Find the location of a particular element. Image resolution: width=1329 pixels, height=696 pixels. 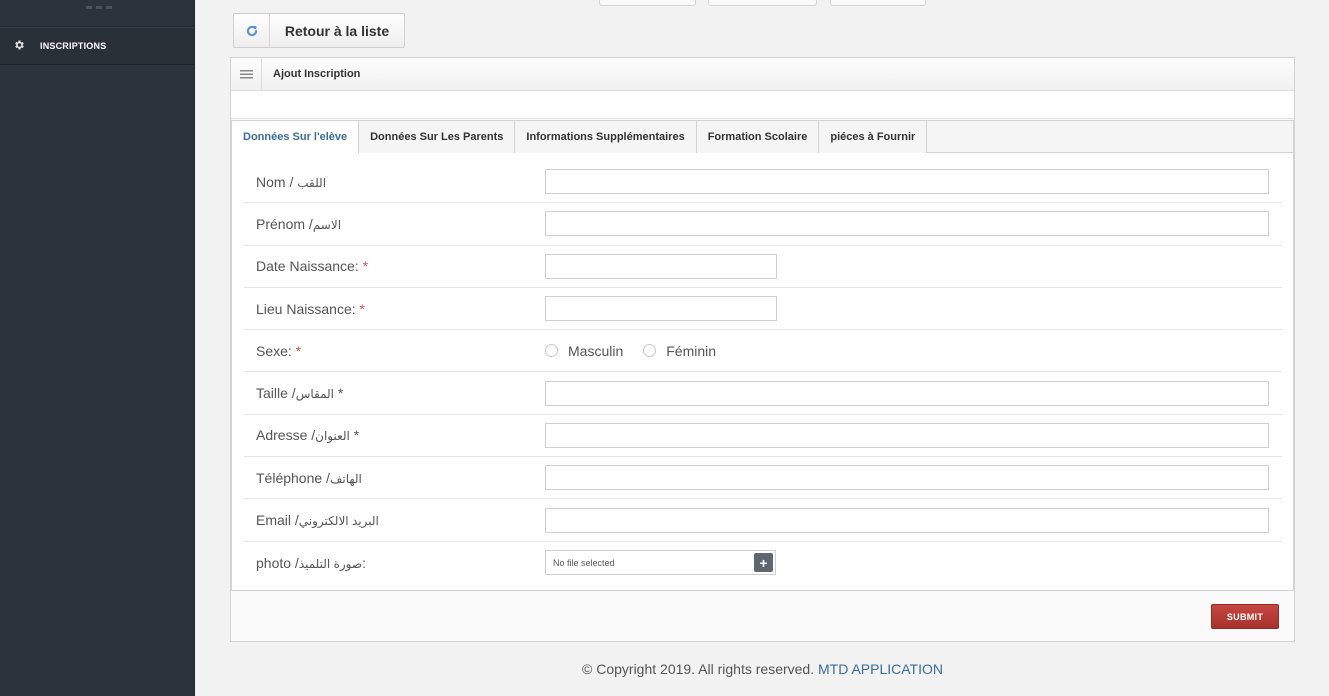

tab-donnees-eleve: Données Sur l'elève is located at coordinates (296, 137).